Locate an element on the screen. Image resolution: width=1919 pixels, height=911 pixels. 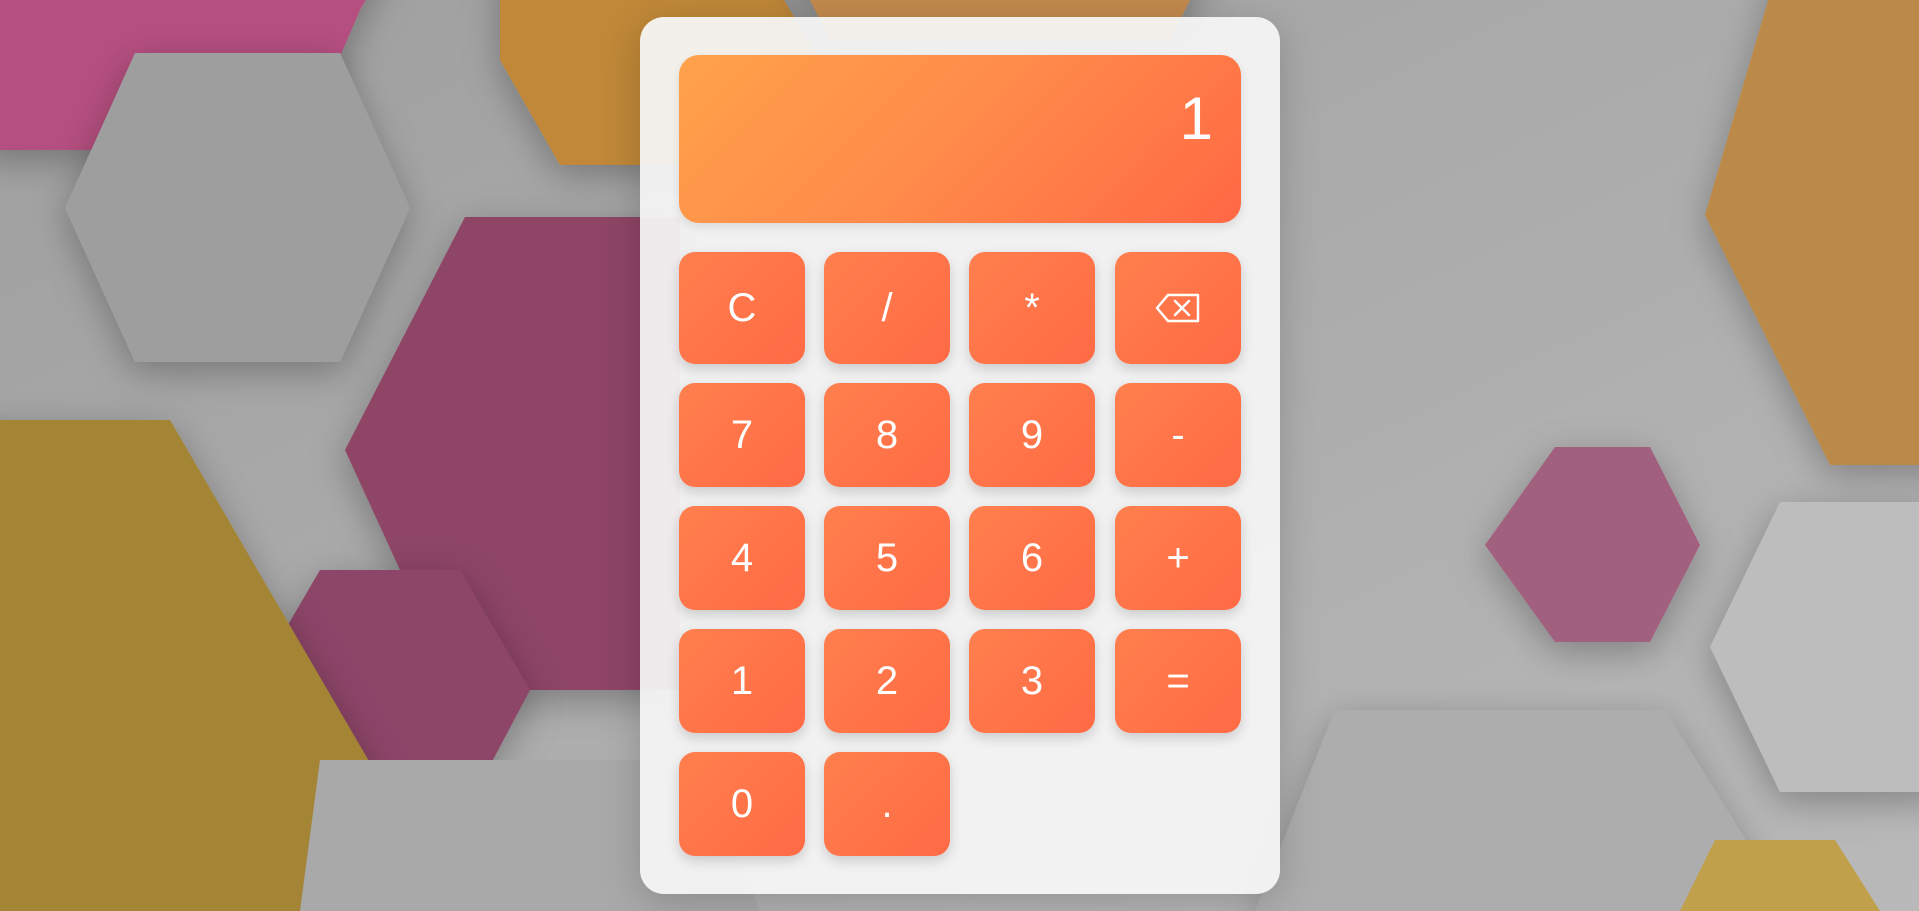
display-value: 1 is located at coordinates (1196, 118).